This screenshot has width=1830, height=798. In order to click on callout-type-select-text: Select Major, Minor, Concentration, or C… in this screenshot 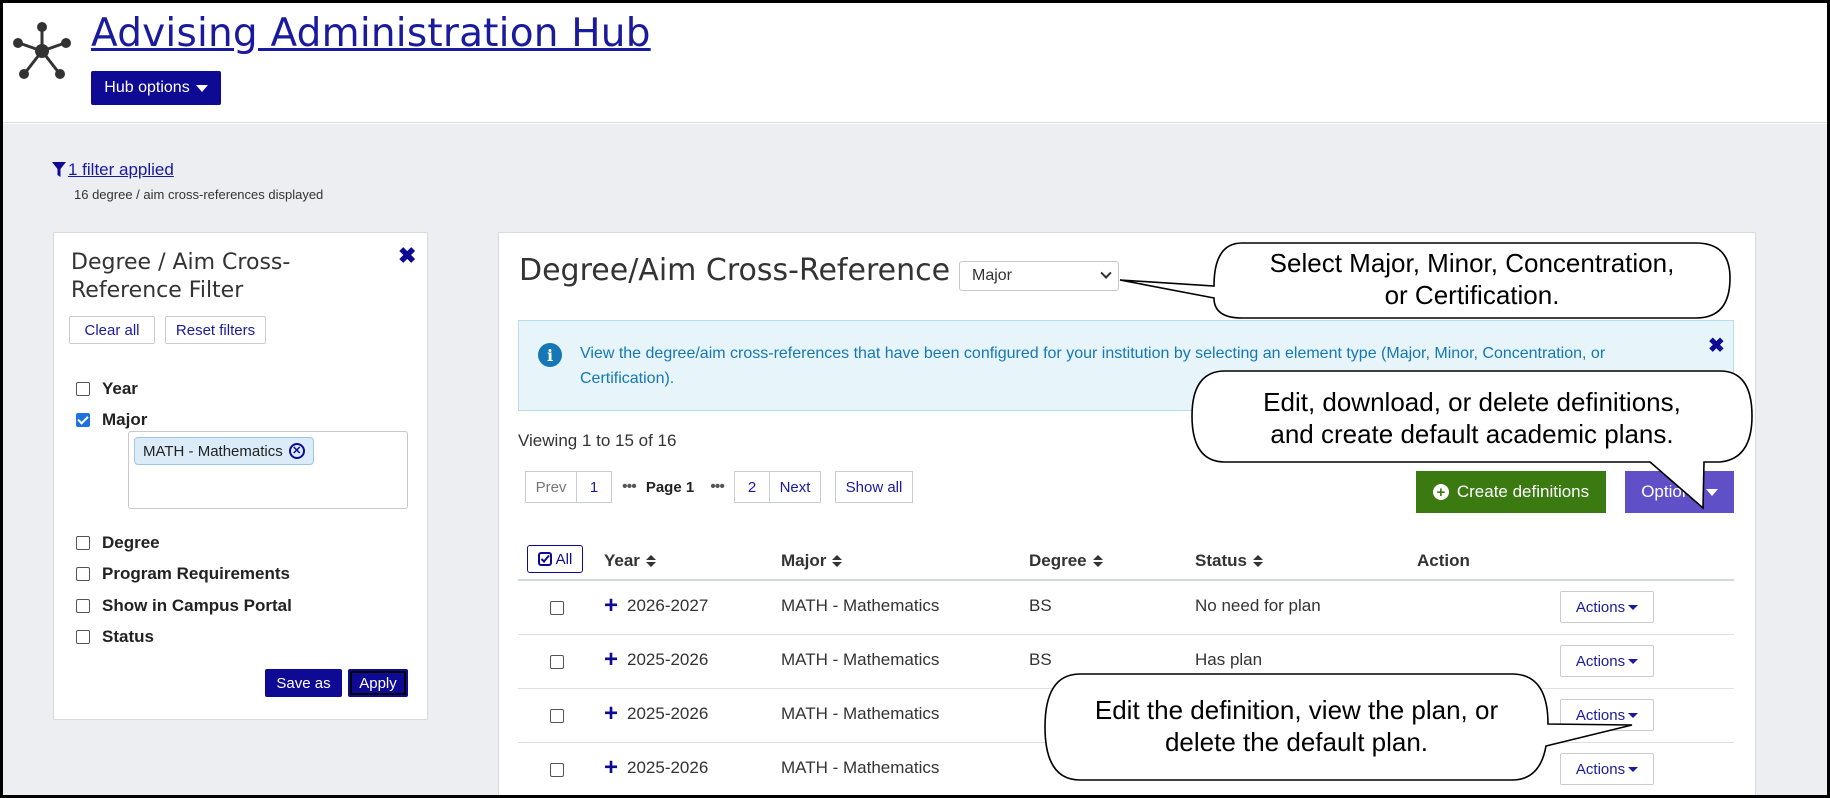, I will do `click(1472, 279)`.